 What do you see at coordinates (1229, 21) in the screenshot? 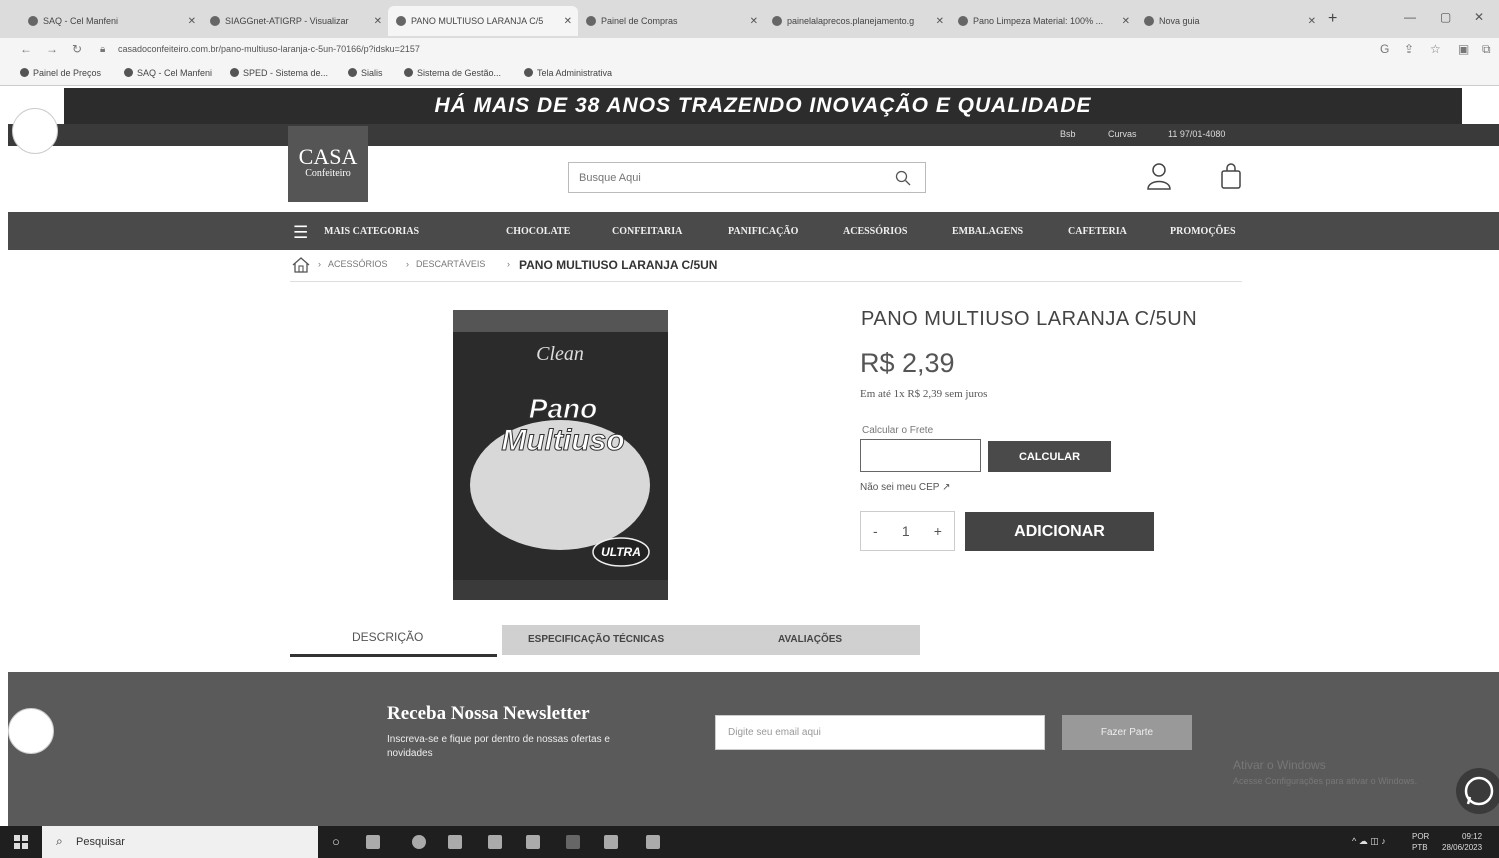
I see `browser-tab: Nova guia ✕` at bounding box center [1229, 21].